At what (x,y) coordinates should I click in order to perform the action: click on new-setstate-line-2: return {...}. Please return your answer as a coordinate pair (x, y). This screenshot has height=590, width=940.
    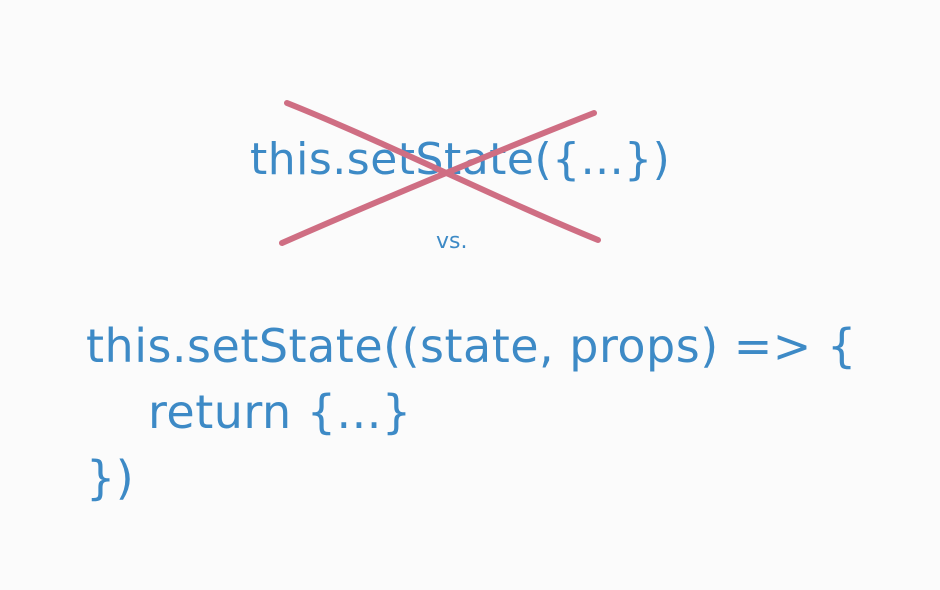
    Looking at the image, I should click on (280, 412).